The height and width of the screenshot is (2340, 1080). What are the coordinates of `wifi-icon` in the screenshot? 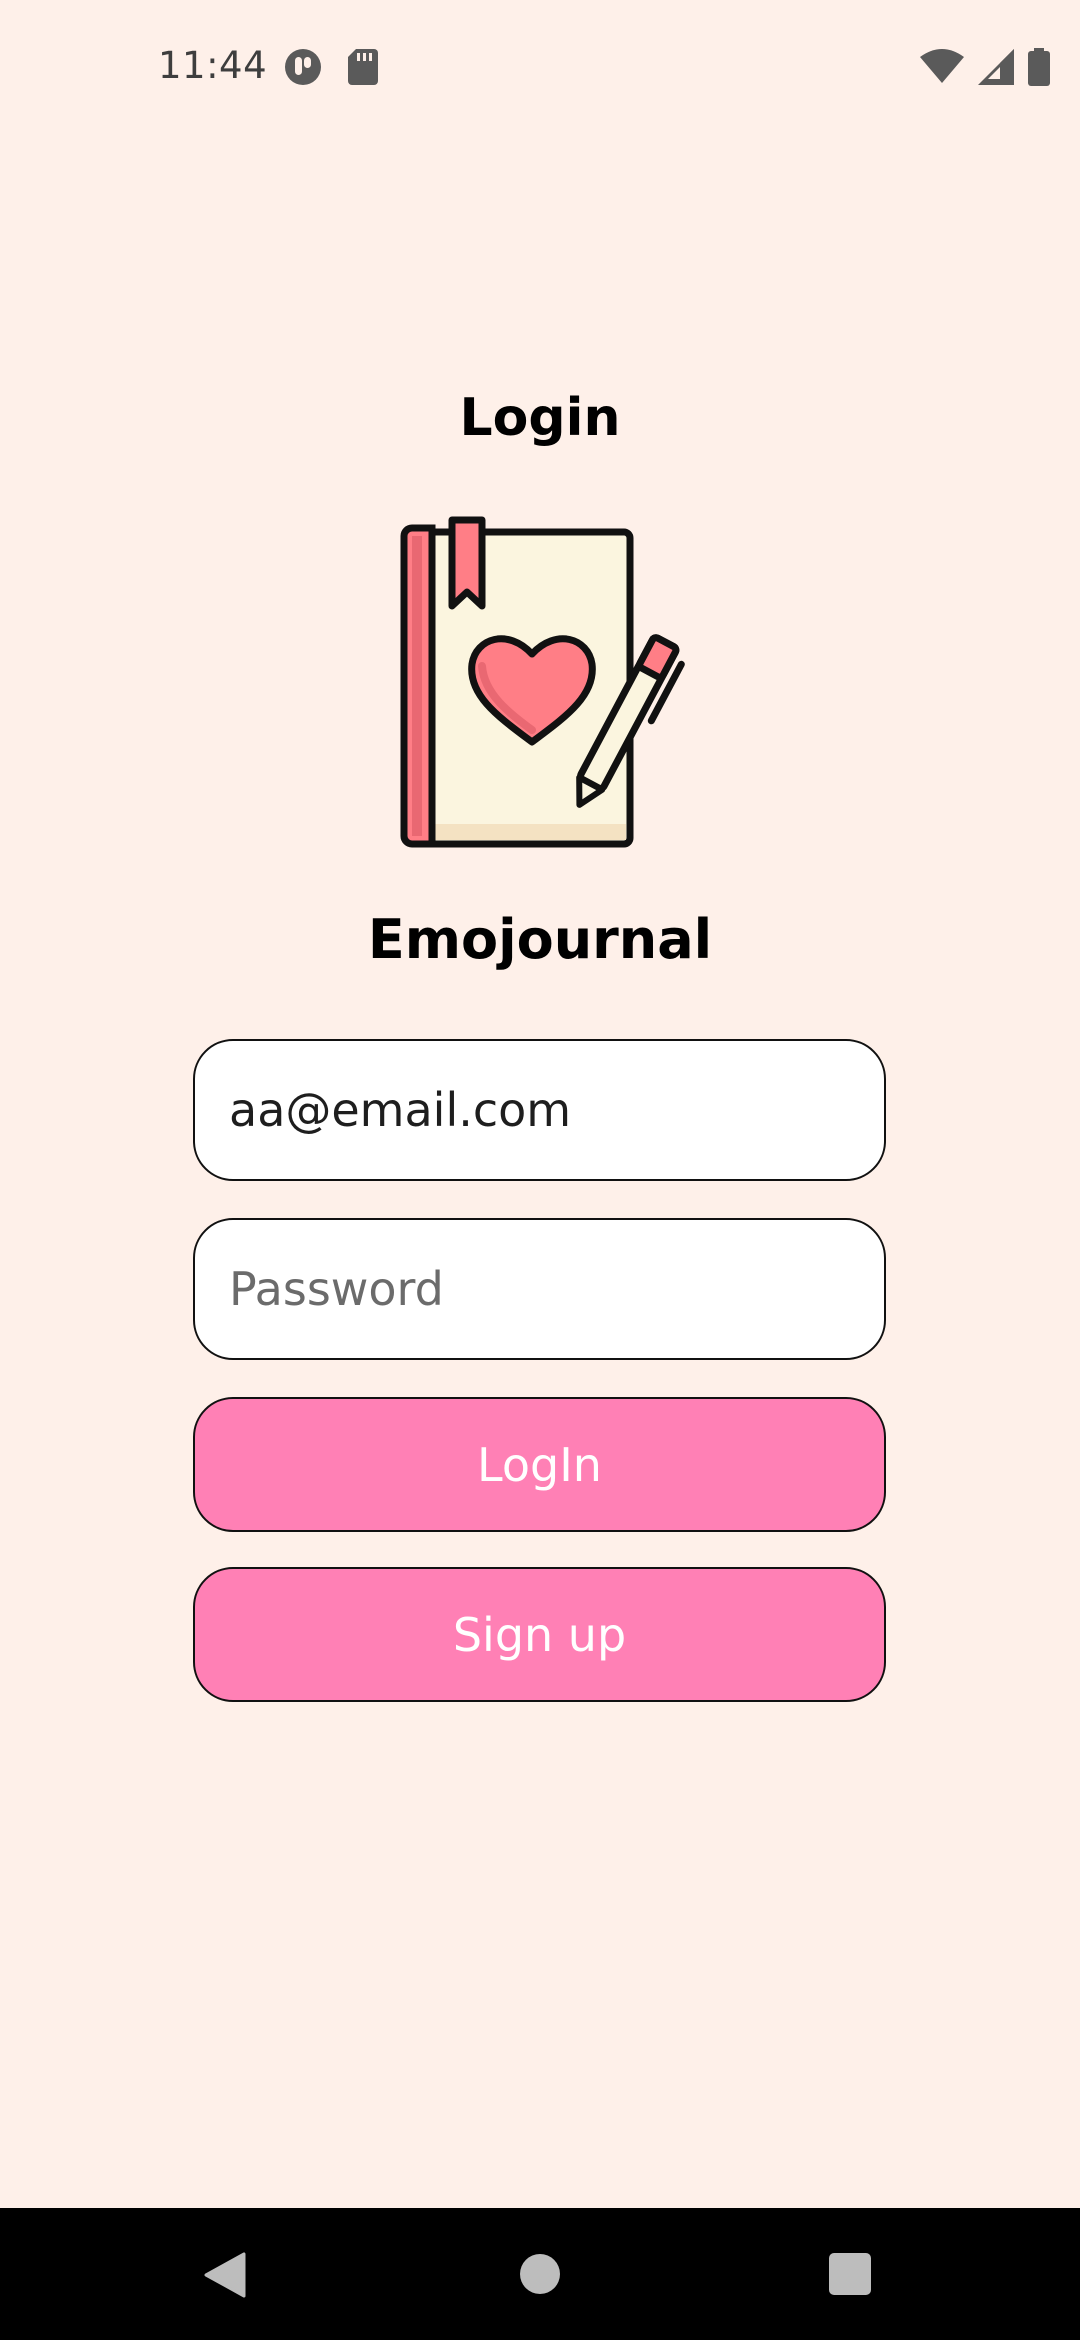 It's located at (942, 69).